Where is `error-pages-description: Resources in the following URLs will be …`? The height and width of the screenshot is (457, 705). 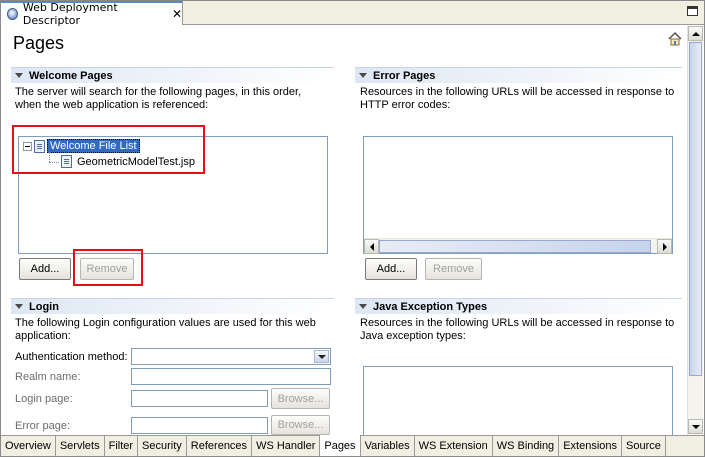
error-pages-description: Resources in the following URLs will be … is located at coordinates (517, 99).